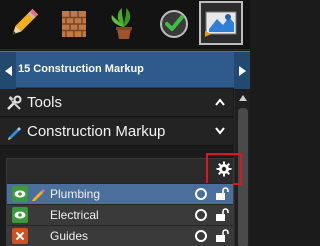  I want to click on pencil-icon, so click(25, 21).